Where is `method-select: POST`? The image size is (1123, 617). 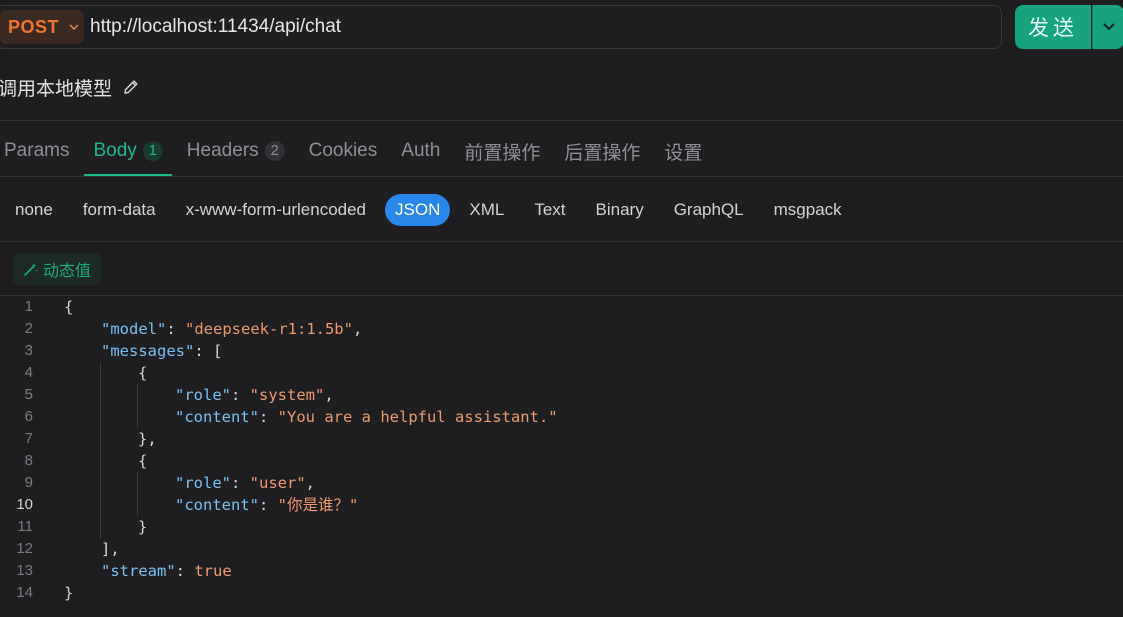
method-select: POST is located at coordinates (42, 27).